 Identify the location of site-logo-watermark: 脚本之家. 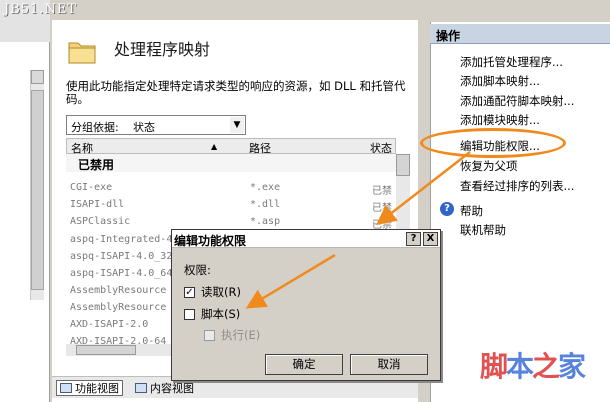
(533, 366).